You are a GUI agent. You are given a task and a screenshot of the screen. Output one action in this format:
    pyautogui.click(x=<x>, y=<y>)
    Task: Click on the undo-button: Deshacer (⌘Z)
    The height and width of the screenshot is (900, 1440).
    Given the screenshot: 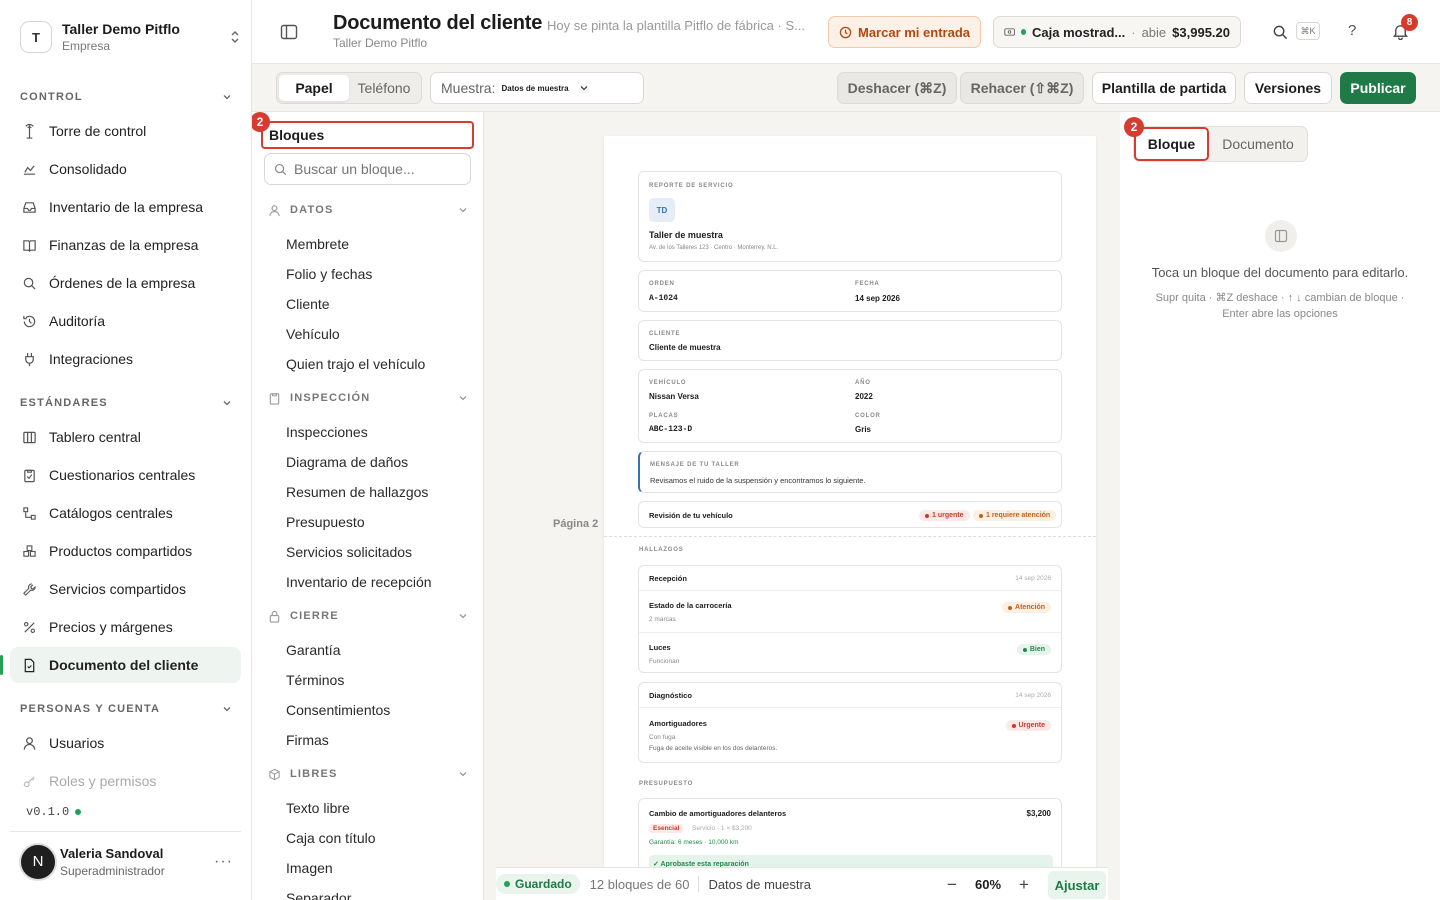 What is the action you would take?
    pyautogui.click(x=897, y=88)
    